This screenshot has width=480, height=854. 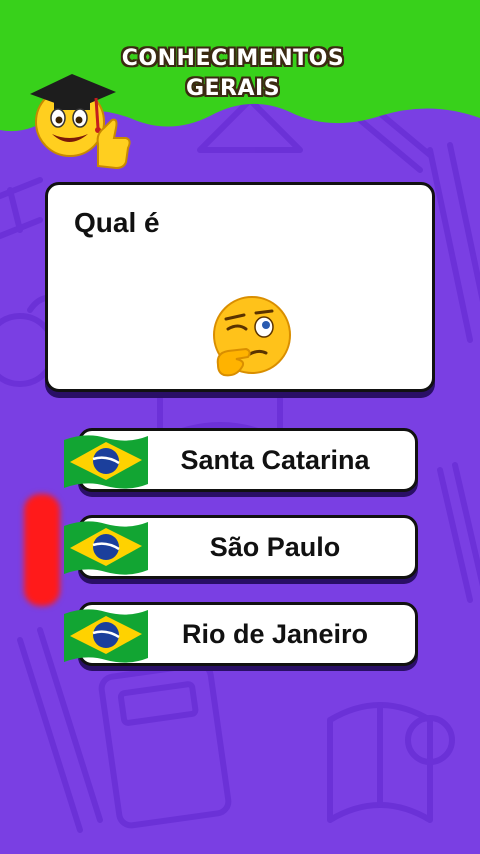 I want to click on game-title: CONHECIMENTOS GERAIS, so click(x=233, y=74).